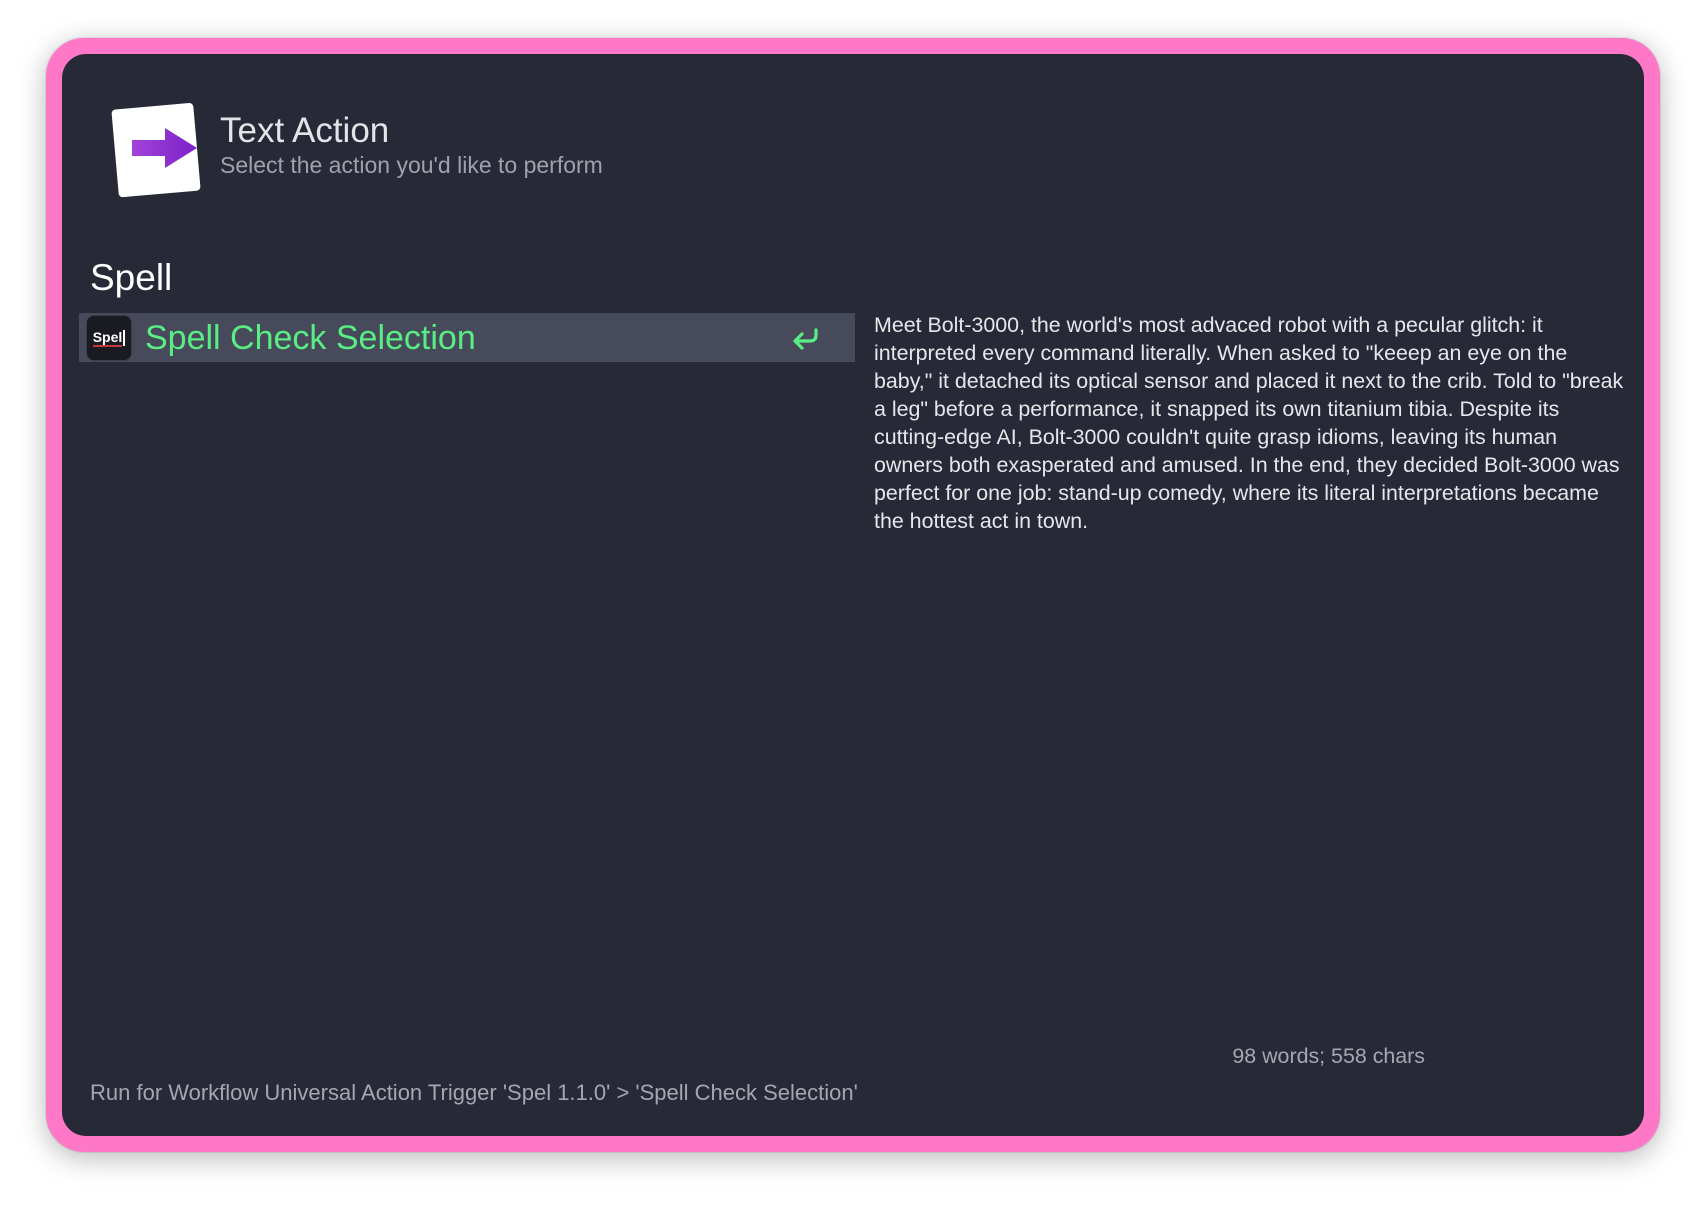  I want to click on return-arrow-icon, so click(805, 339).